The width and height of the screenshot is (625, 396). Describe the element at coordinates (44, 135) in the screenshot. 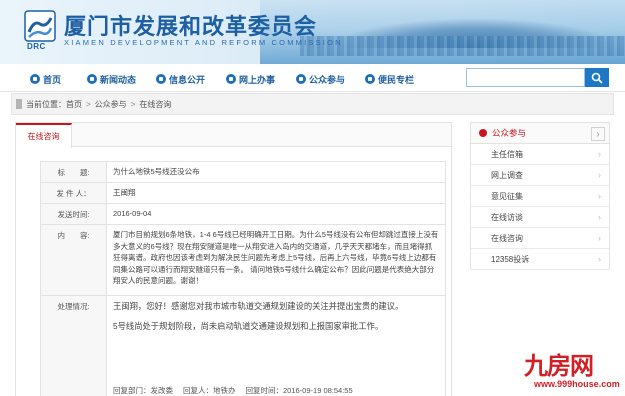

I see `tab-online-consult: 在线咨询` at that location.